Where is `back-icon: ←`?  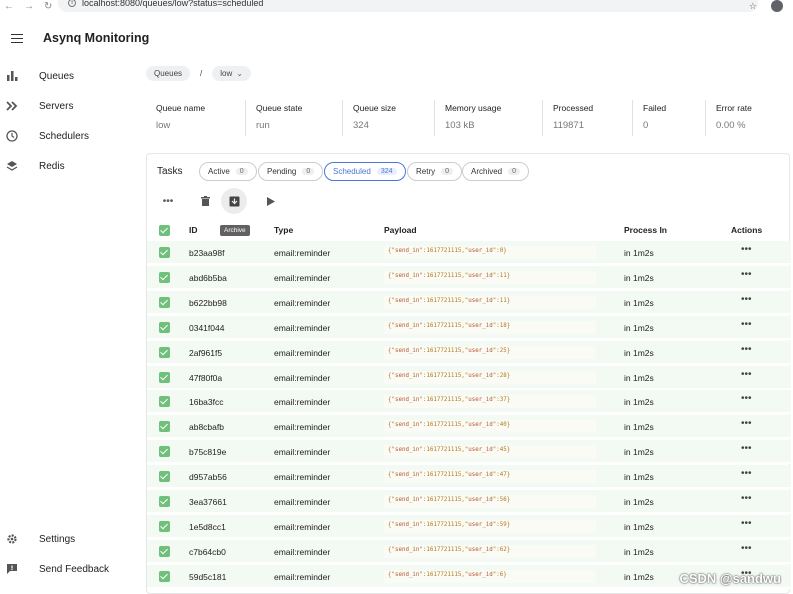 back-icon: ← is located at coordinates (9, 6).